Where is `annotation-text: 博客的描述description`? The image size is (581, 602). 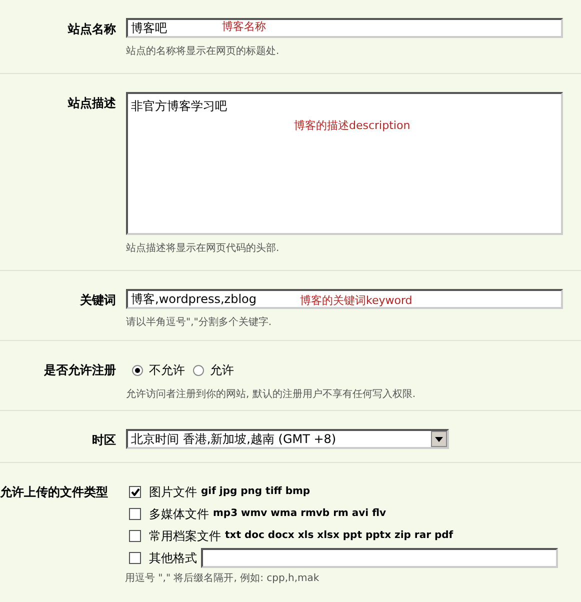
annotation-text: 博客的描述description is located at coordinates (352, 126).